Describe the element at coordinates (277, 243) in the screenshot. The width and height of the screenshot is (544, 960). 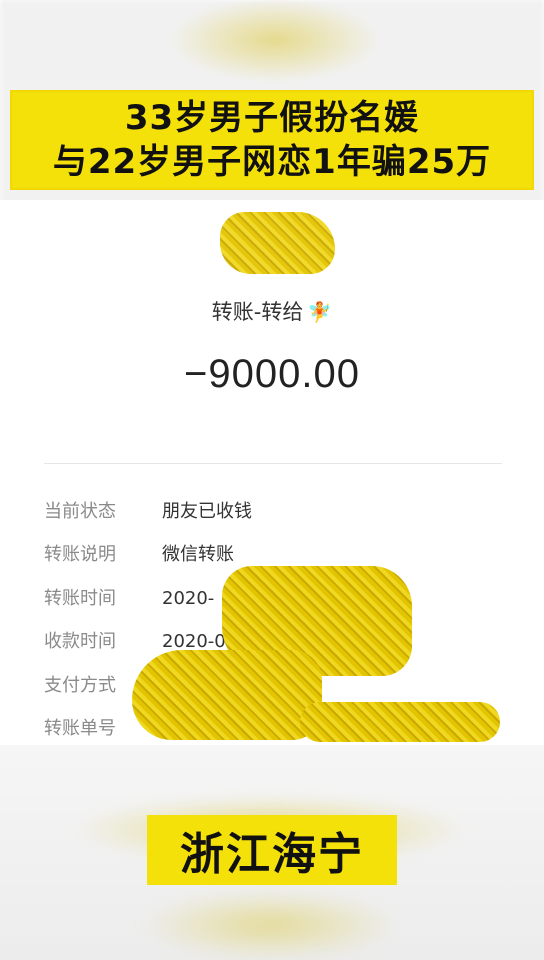
I see `avatar-redaction` at that location.